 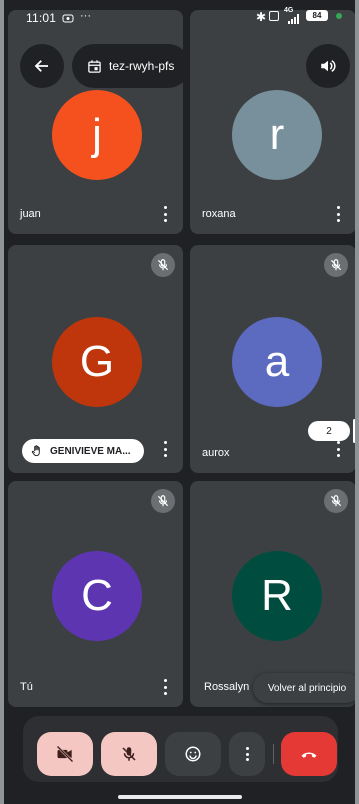 What do you see at coordinates (68, 19) in the screenshot?
I see `camera-status-icon` at bounding box center [68, 19].